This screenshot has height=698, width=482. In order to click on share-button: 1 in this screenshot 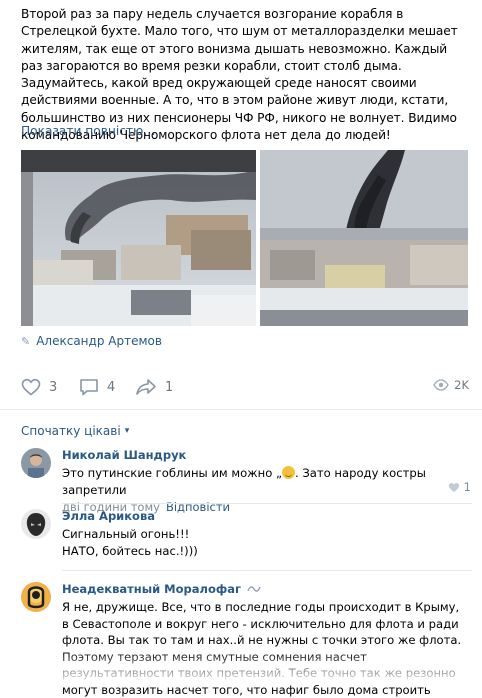, I will do `click(154, 387)`.